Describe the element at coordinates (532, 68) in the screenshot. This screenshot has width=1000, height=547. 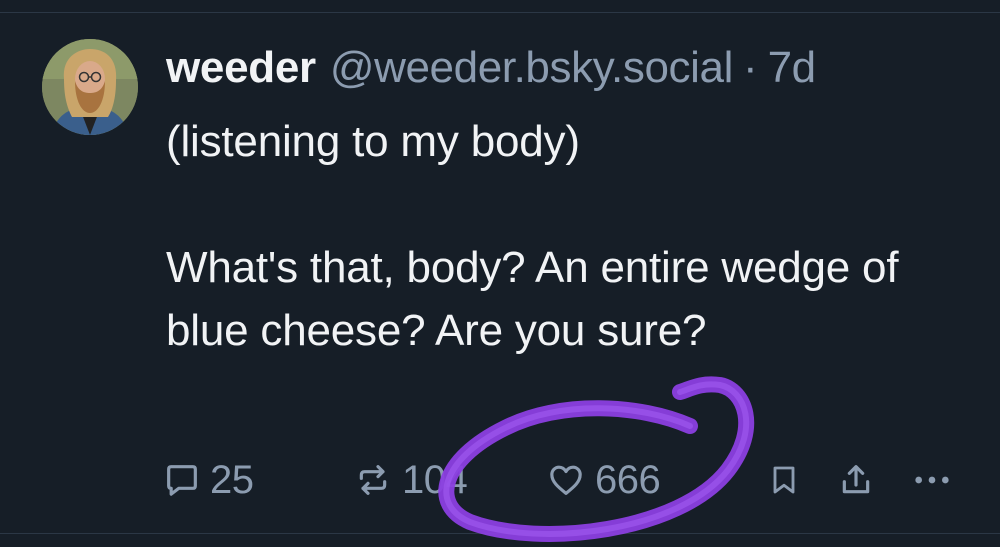
I see `author-handle: @weeder.bsky.social` at that location.